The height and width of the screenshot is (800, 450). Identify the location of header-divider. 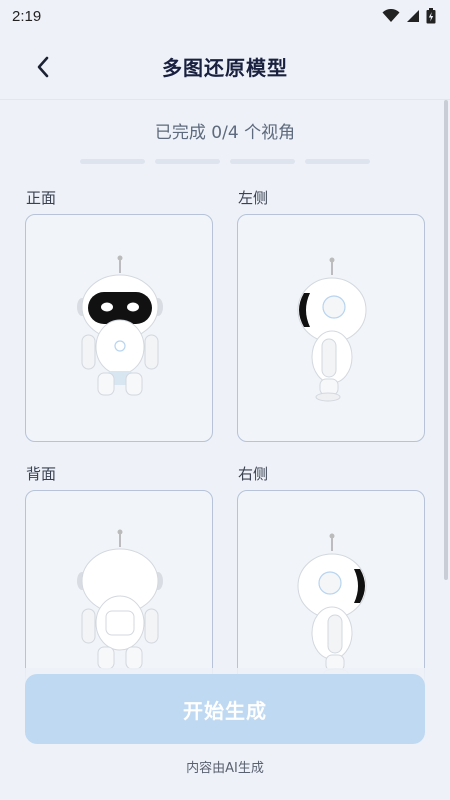
(225, 99).